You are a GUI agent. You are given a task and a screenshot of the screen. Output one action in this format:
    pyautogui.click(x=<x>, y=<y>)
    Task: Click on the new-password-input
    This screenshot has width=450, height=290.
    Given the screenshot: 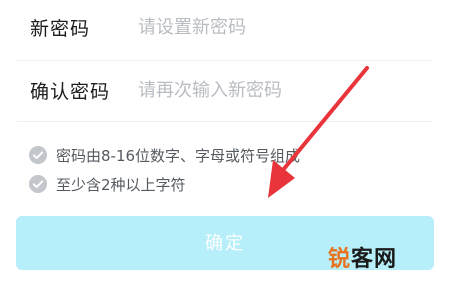 What is the action you would take?
    pyautogui.click(x=283, y=27)
    